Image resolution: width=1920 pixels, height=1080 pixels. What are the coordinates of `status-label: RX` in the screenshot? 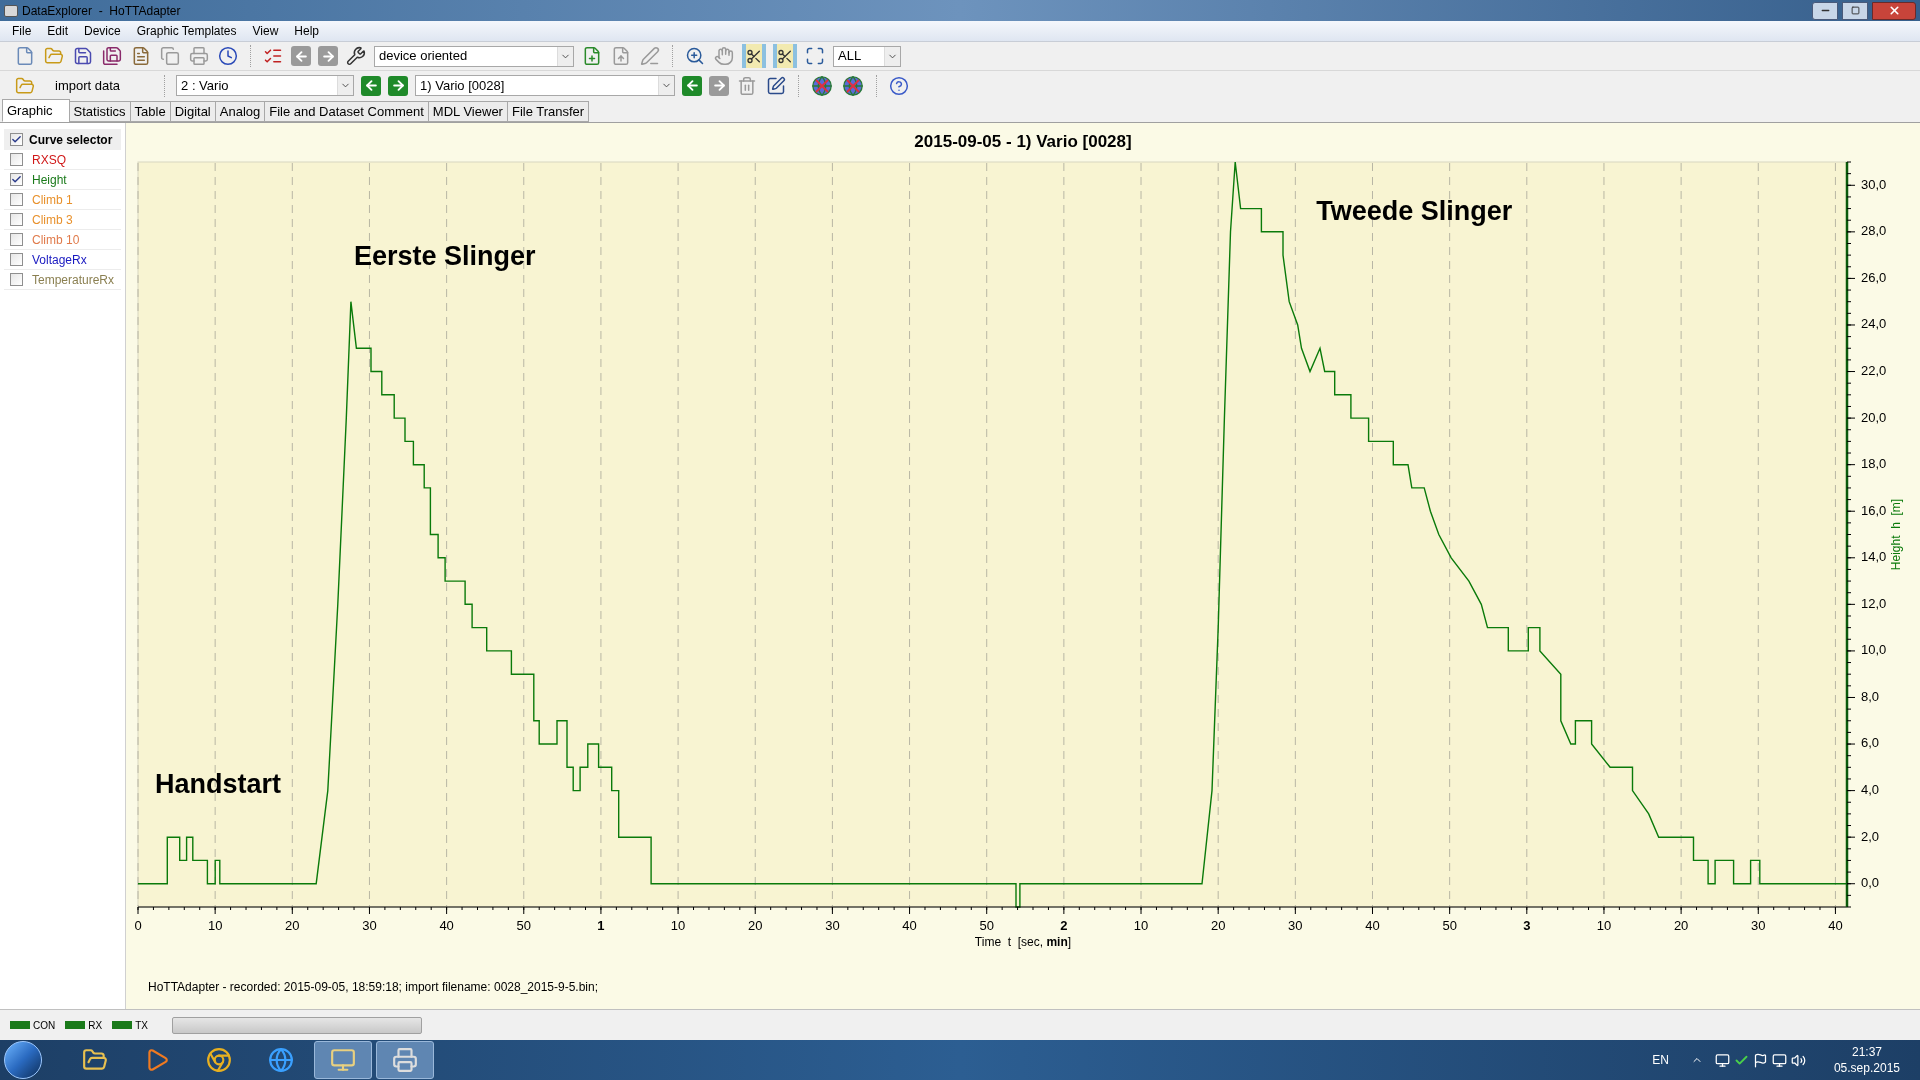 It's located at (95, 1025).